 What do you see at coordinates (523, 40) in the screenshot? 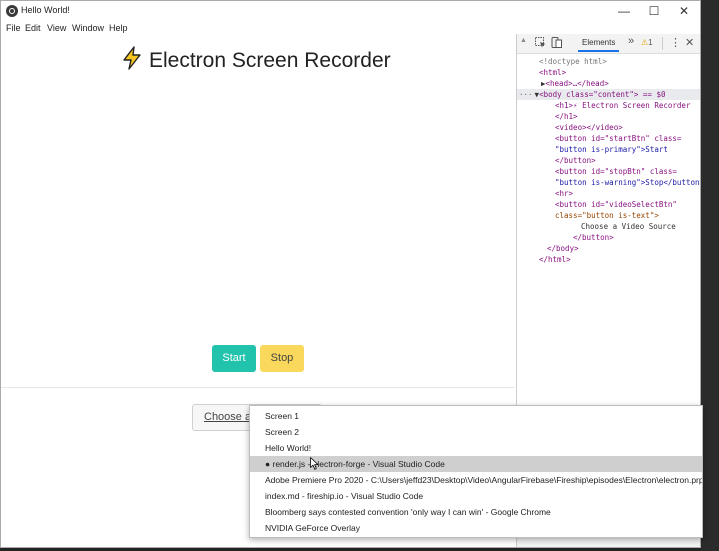
I see `scroll-up-arrow-icon: ▲` at bounding box center [523, 40].